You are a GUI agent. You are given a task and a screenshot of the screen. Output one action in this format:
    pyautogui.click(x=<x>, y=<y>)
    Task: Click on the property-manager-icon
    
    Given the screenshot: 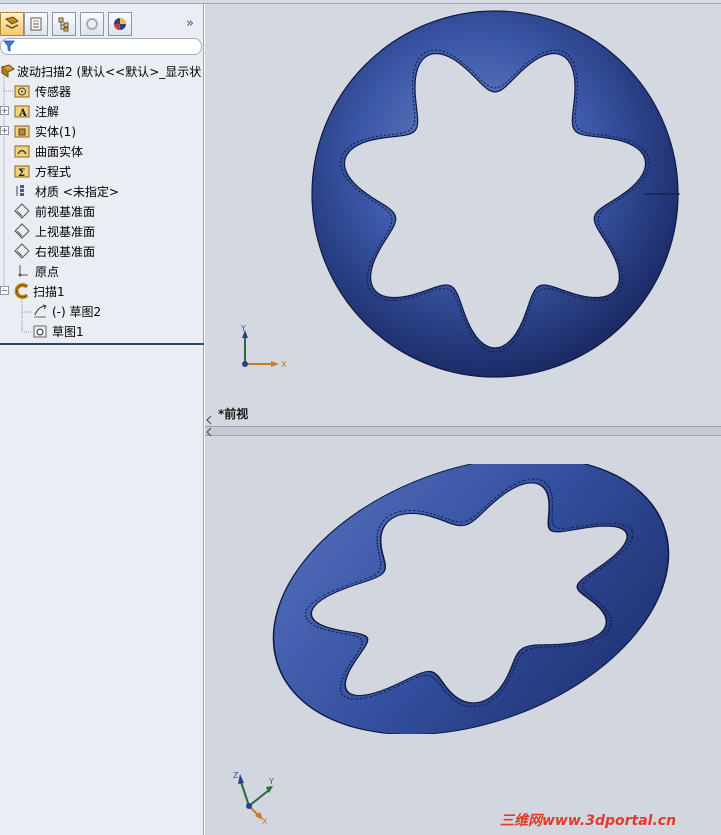 What is the action you would take?
    pyautogui.click(x=36, y=24)
    